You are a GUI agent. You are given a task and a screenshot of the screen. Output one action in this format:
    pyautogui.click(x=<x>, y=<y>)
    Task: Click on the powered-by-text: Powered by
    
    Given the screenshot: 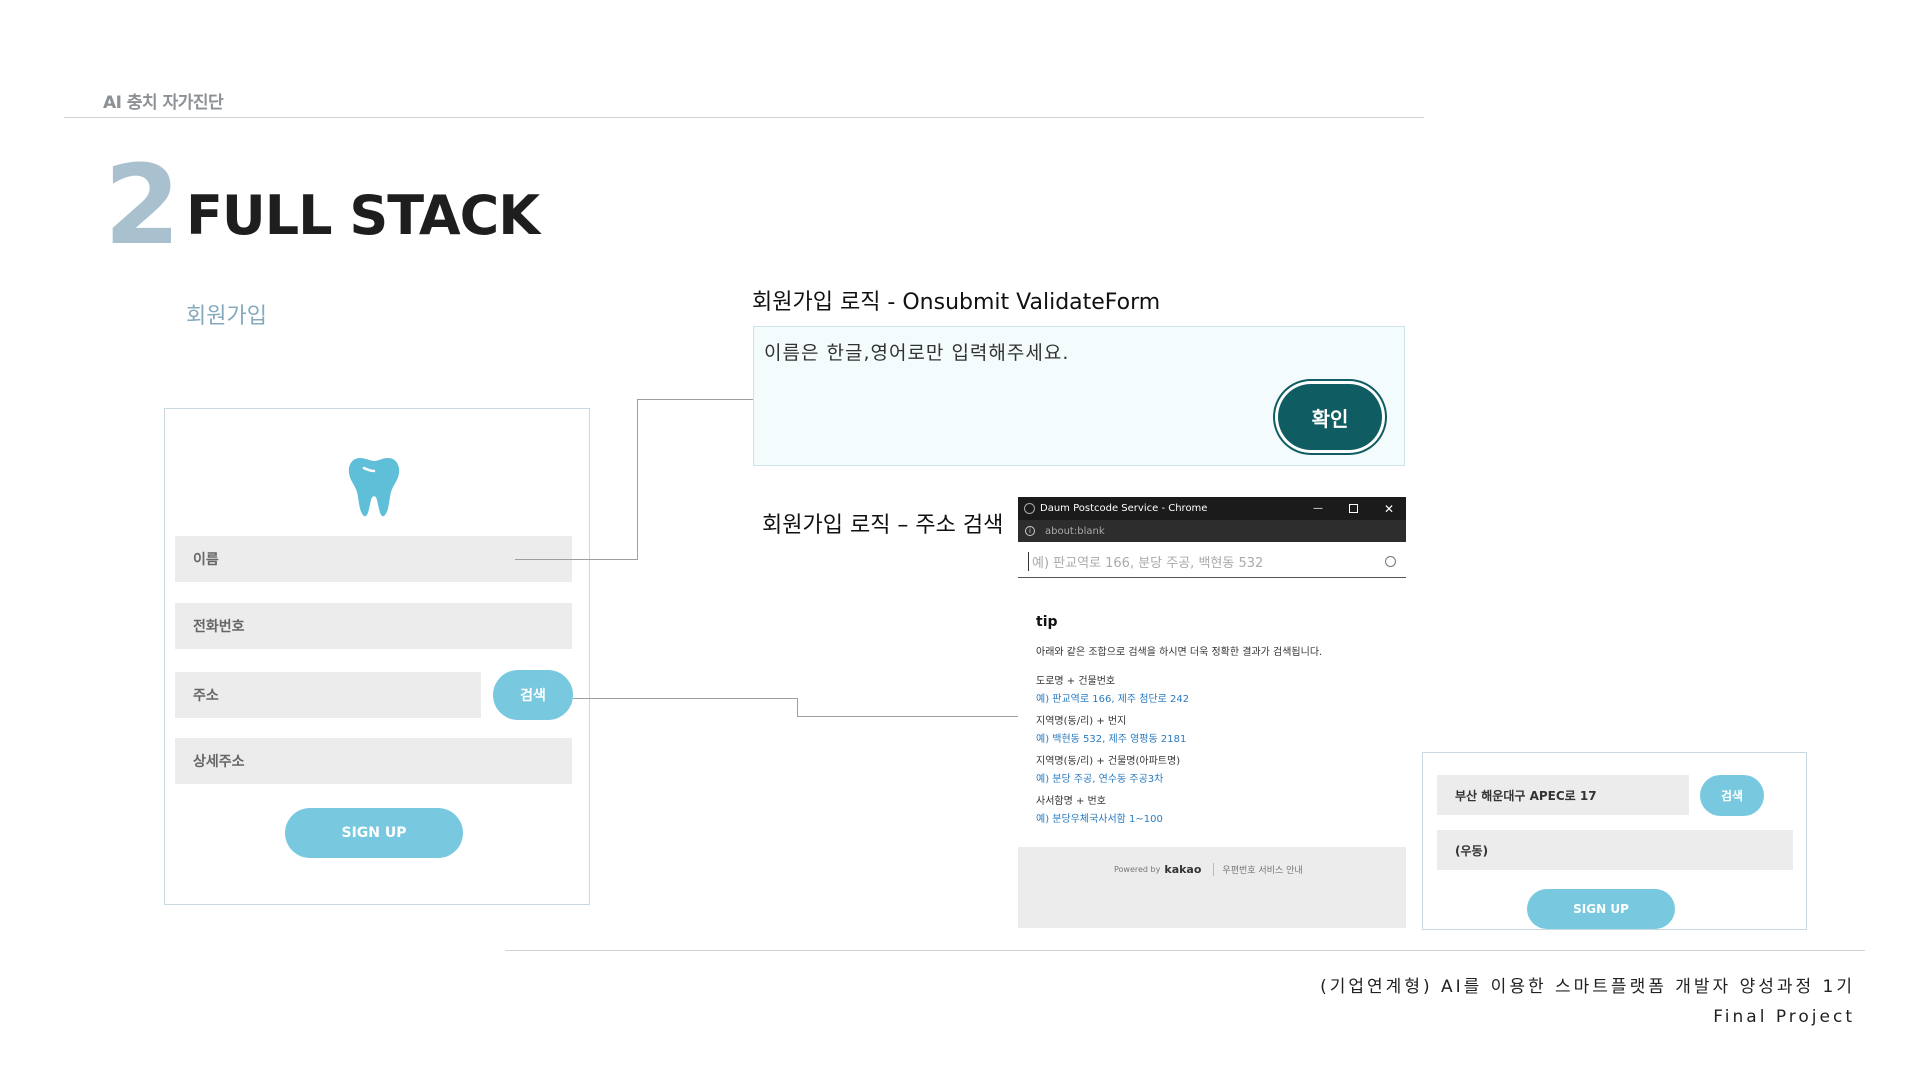 What is the action you would take?
    pyautogui.click(x=1137, y=869)
    